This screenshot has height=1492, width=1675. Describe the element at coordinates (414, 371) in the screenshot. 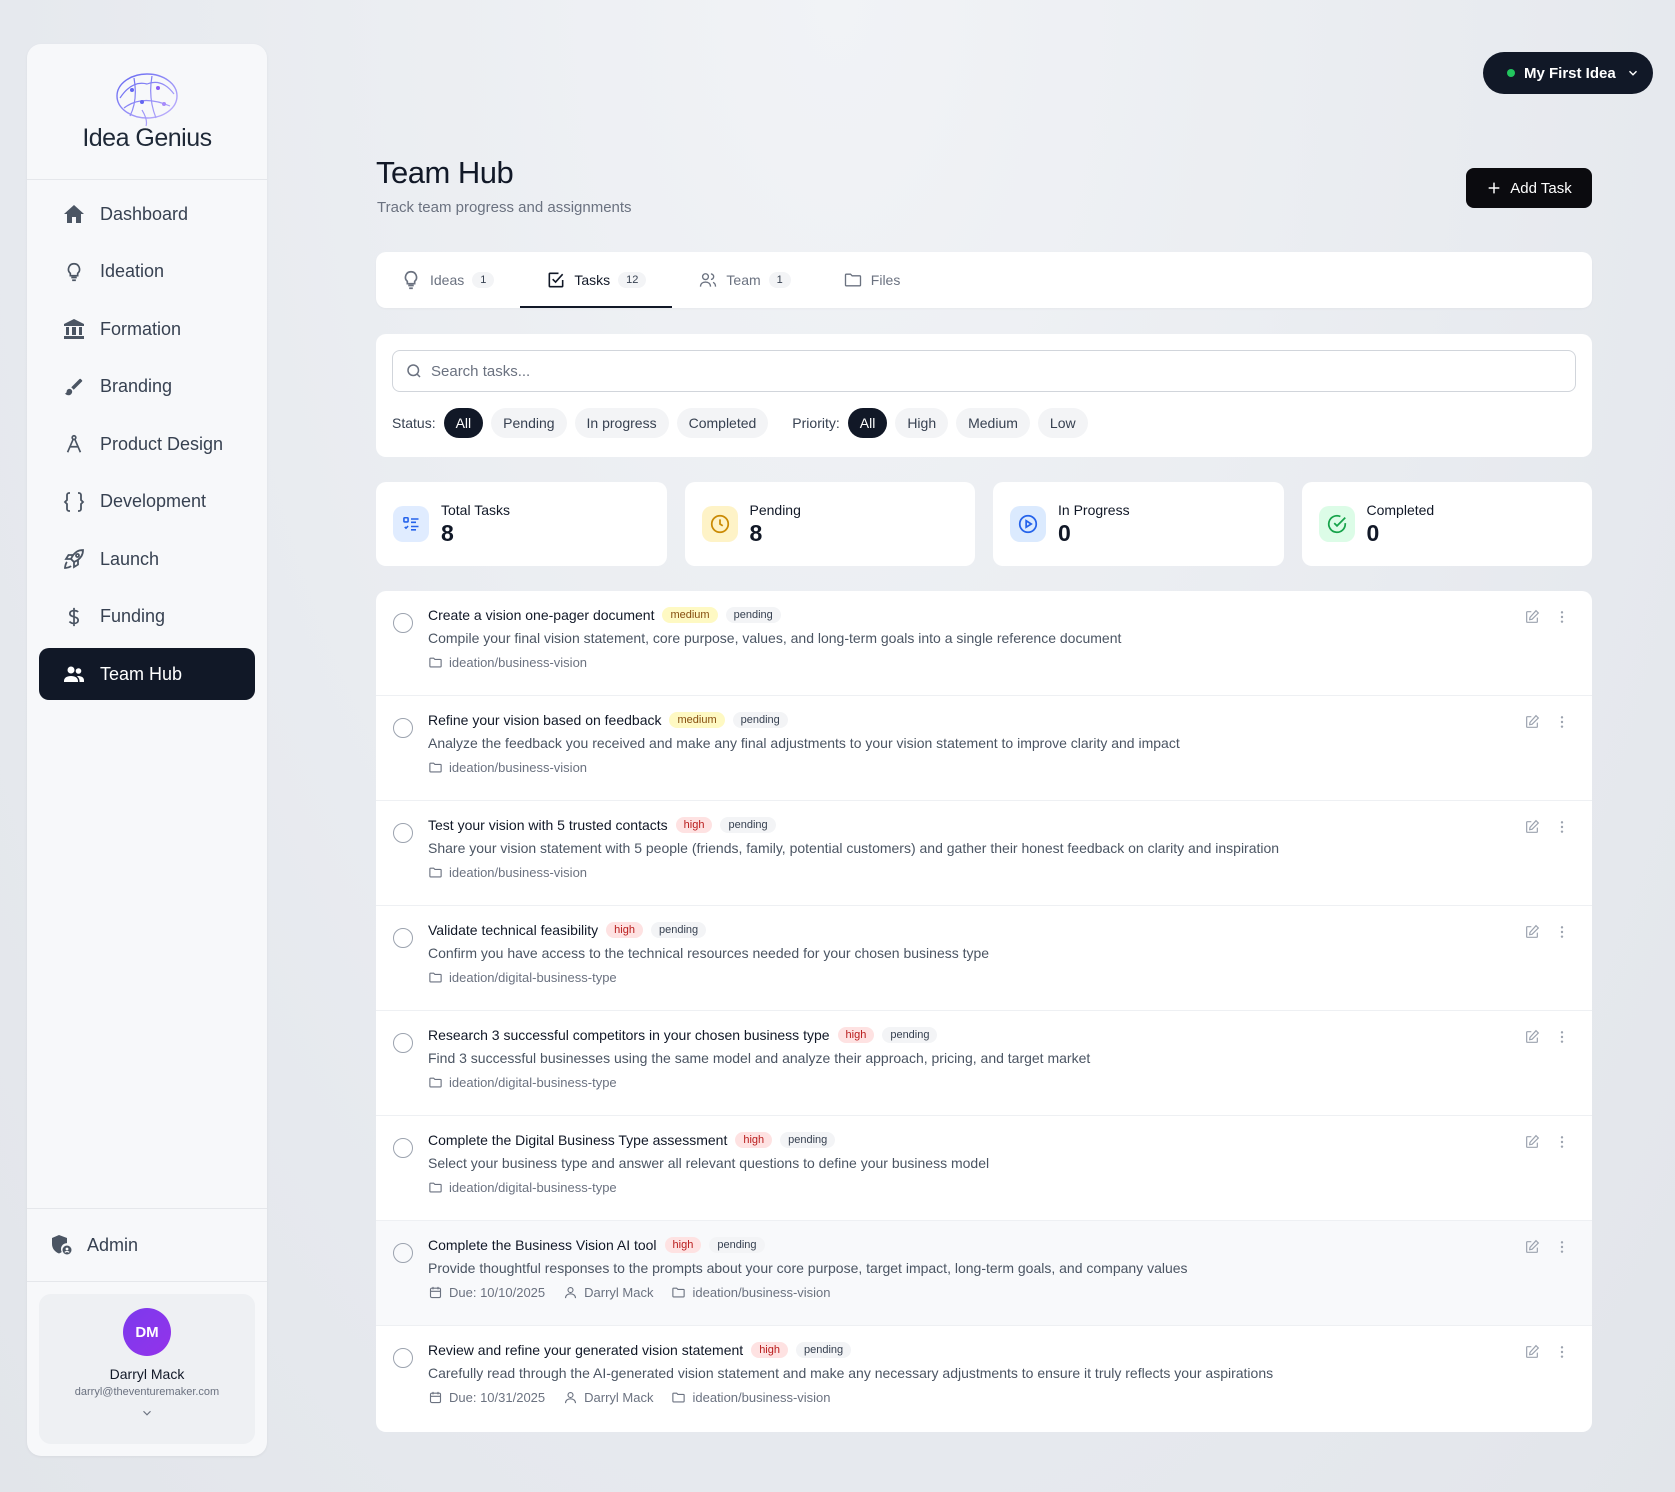

I see `search-icon` at that location.